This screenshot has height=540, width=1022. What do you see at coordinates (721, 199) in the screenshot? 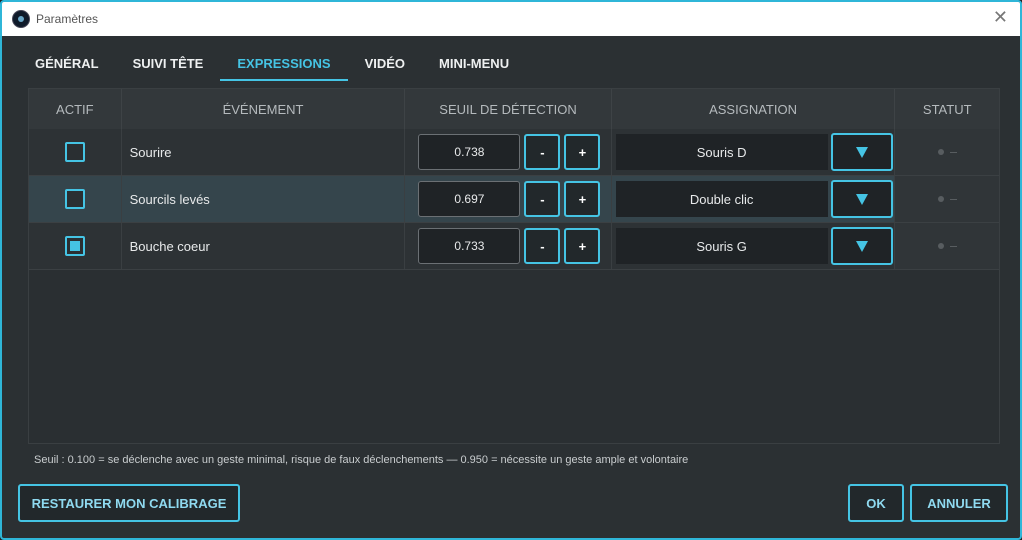
I see `assignment-value: Double clic` at bounding box center [721, 199].